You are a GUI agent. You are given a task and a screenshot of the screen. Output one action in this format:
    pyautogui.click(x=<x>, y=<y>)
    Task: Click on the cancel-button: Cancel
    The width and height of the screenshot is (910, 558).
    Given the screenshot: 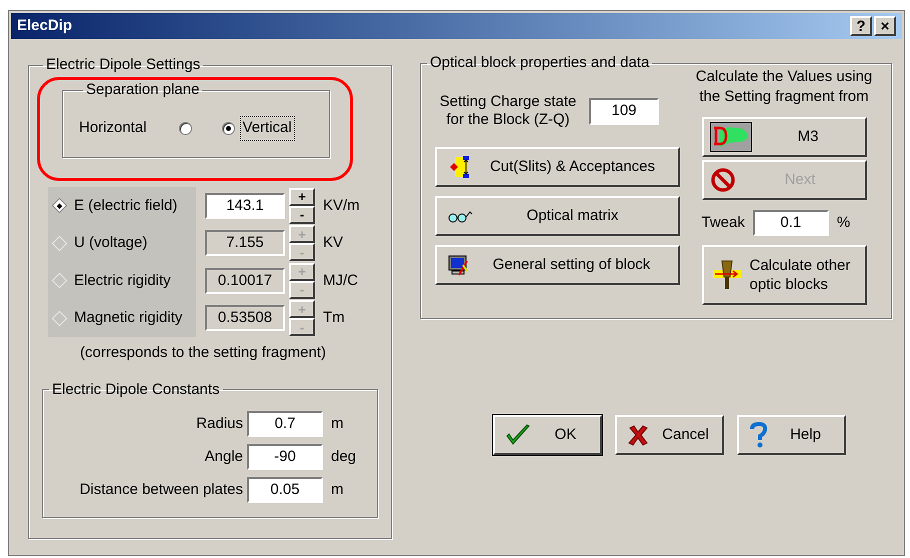 What is the action you would take?
    pyautogui.click(x=669, y=435)
    